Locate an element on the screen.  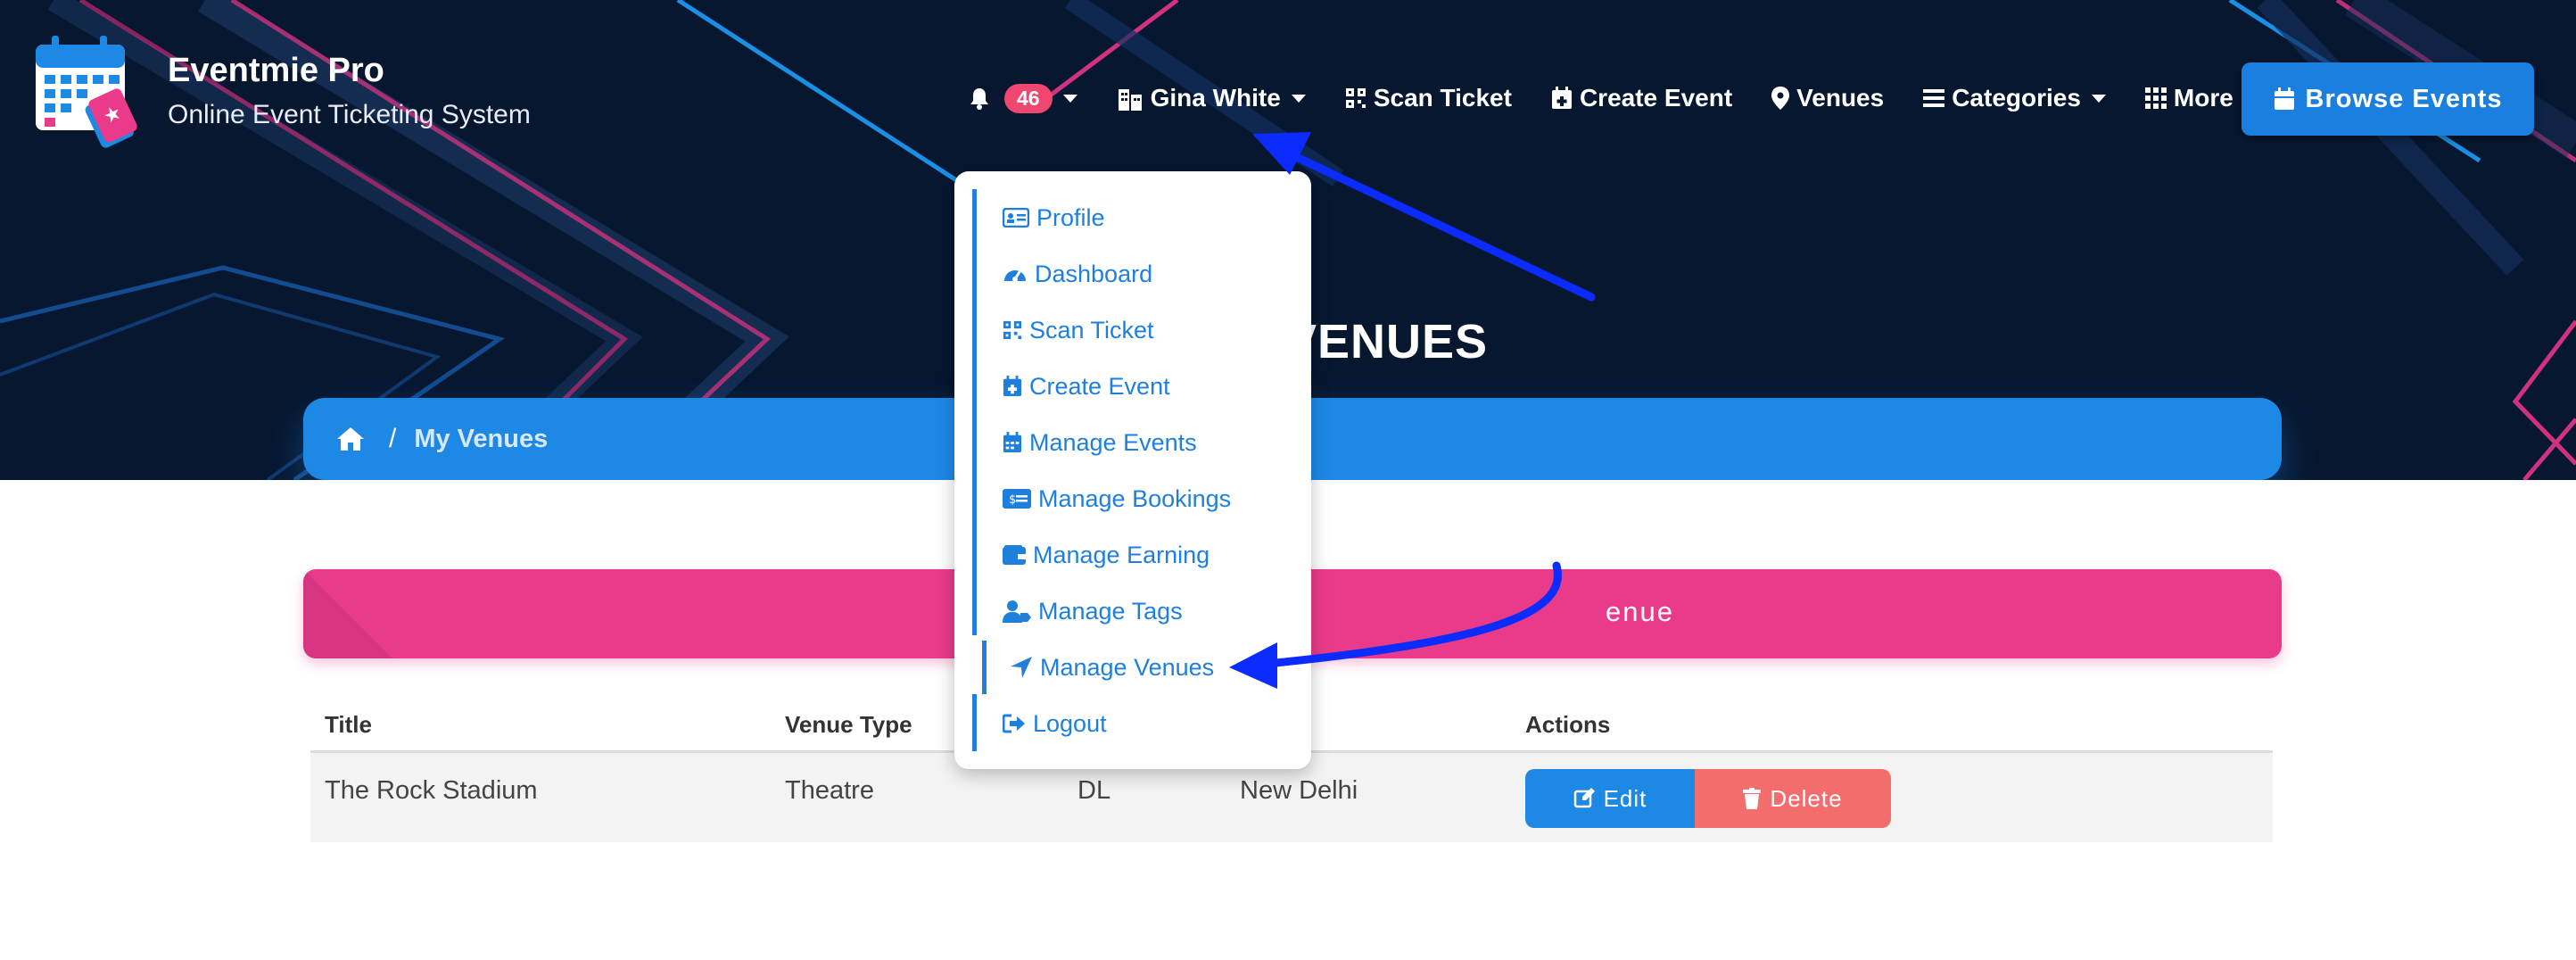
menu-item-label: Manage Earning is located at coordinates (1121, 554).